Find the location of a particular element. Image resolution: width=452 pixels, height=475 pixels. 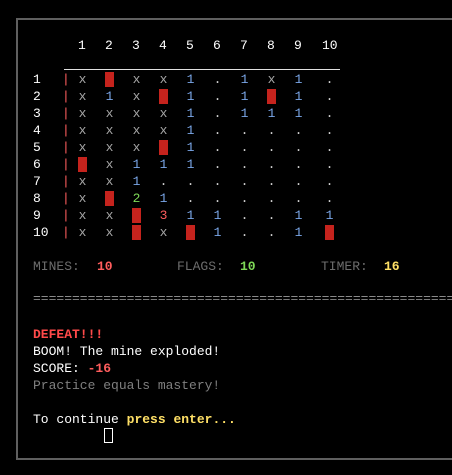

text-cursor is located at coordinates (108, 435).